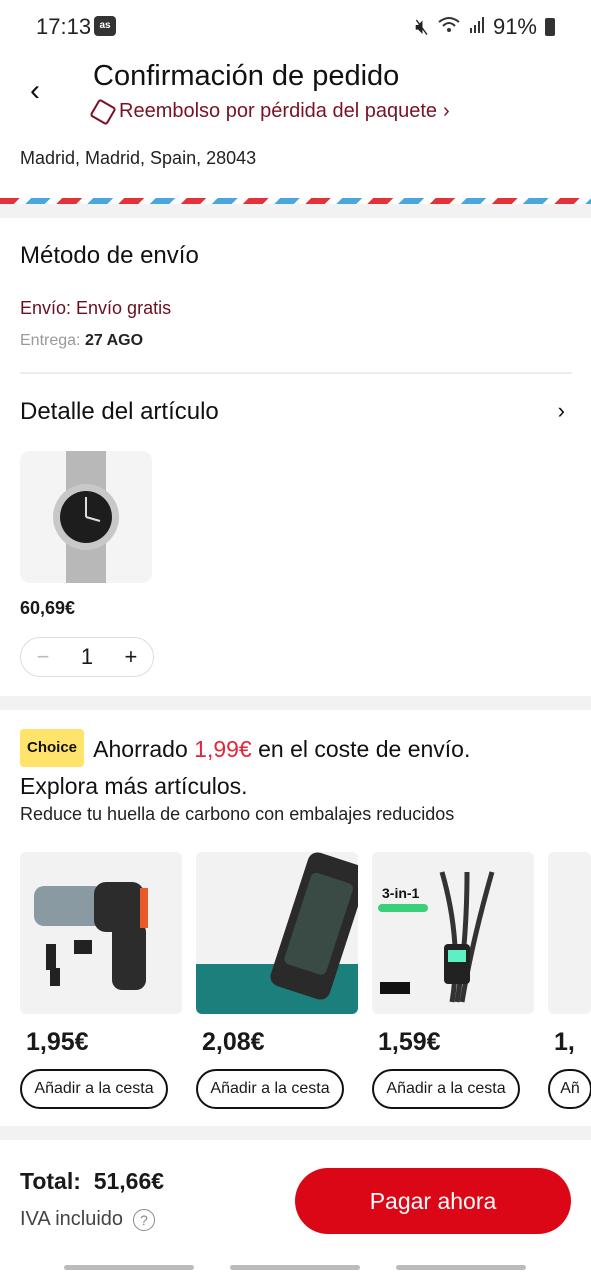 This screenshot has height=1280, width=591. Describe the element at coordinates (96, 308) in the screenshot. I see `shipping-method: Envío: Envío gratis` at that location.